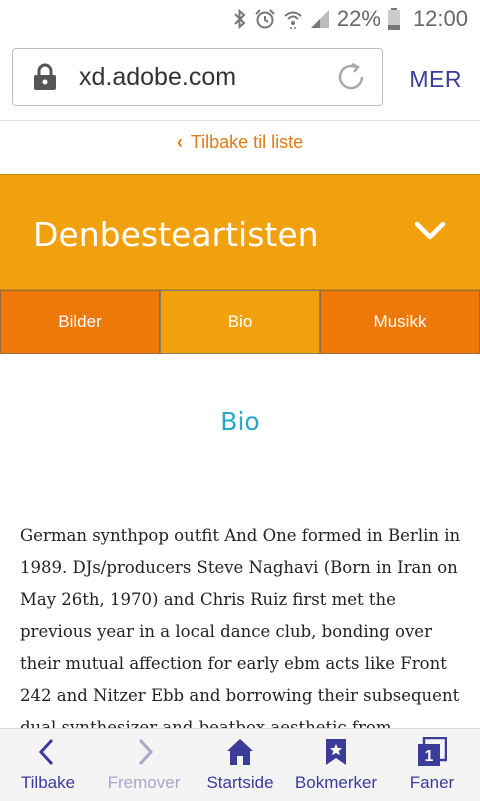 The height and width of the screenshot is (801, 480). I want to click on browser-toolbar: xd.adobe.com MER, so click(240, 79).